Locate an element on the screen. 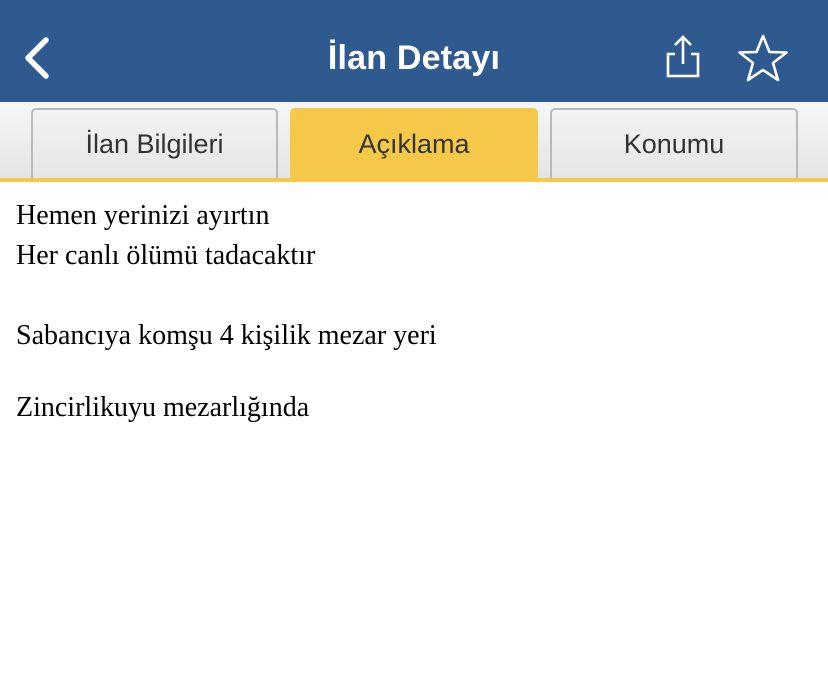  star-outline-icon is located at coordinates (763, 58).